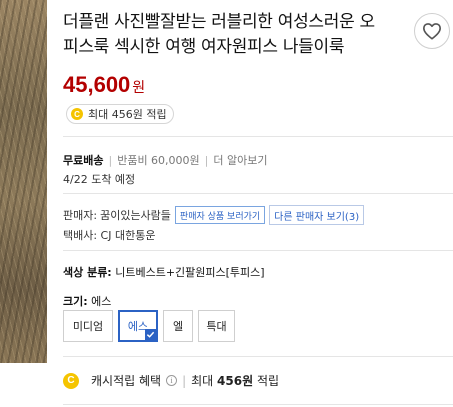 Image resolution: width=453 pixels, height=407 pixels. I want to click on price-unit: 원, so click(139, 88).